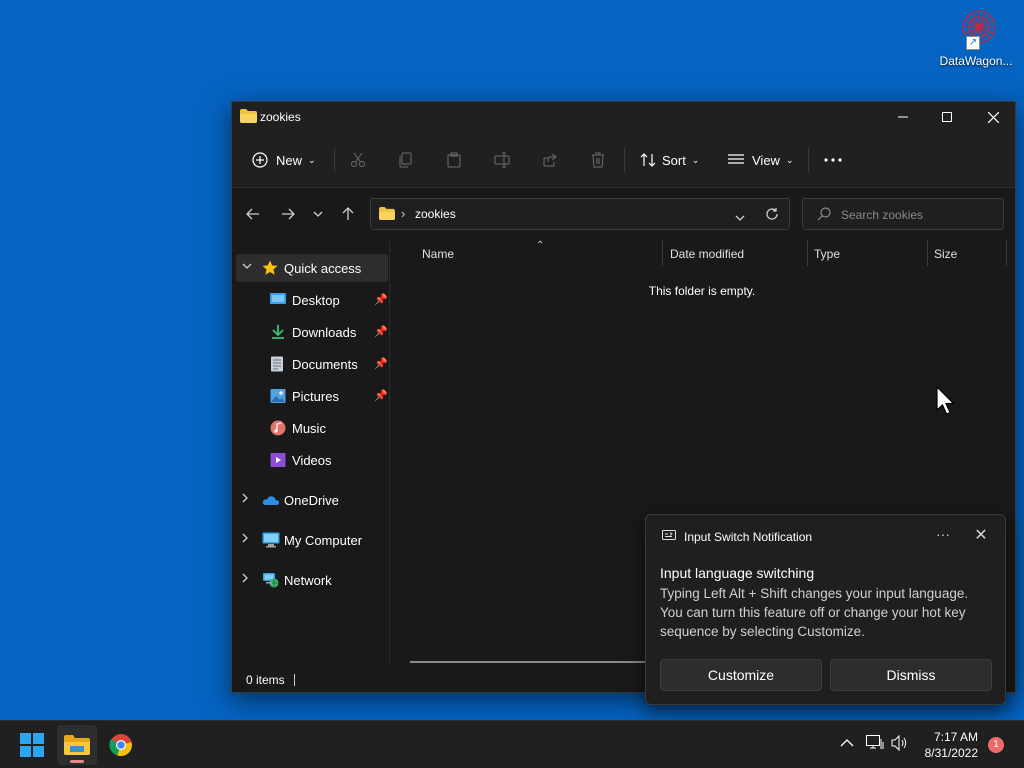  What do you see at coordinates (278, 396) in the screenshot?
I see `pictures-icon` at bounding box center [278, 396].